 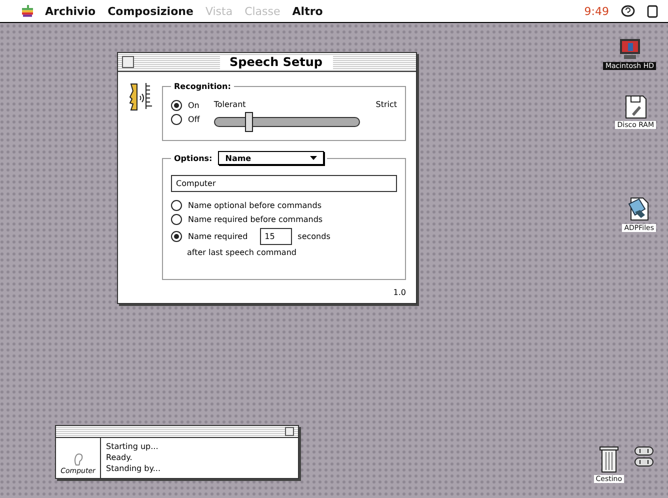 I want to click on slider-thumb, so click(x=248, y=122).